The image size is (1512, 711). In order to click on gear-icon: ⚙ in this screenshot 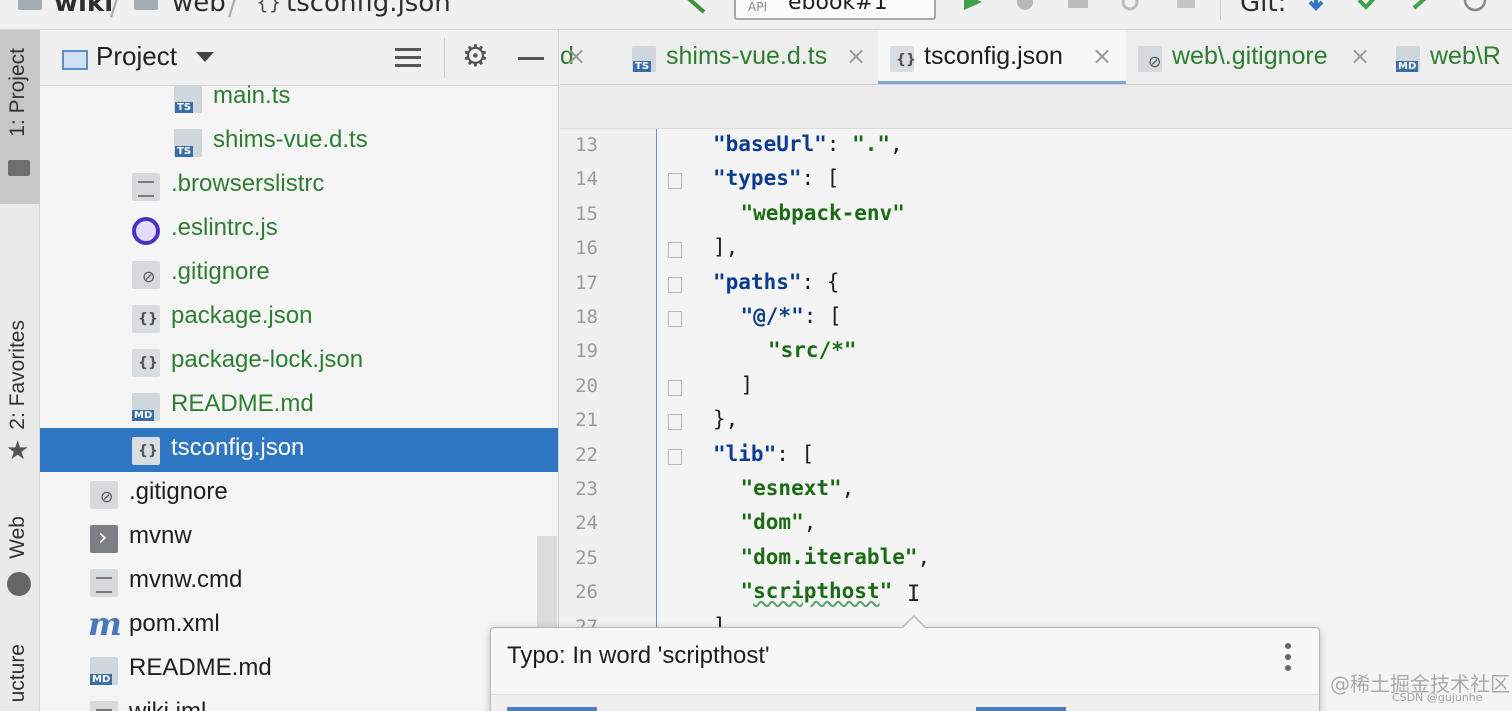, I will do `click(475, 57)`.